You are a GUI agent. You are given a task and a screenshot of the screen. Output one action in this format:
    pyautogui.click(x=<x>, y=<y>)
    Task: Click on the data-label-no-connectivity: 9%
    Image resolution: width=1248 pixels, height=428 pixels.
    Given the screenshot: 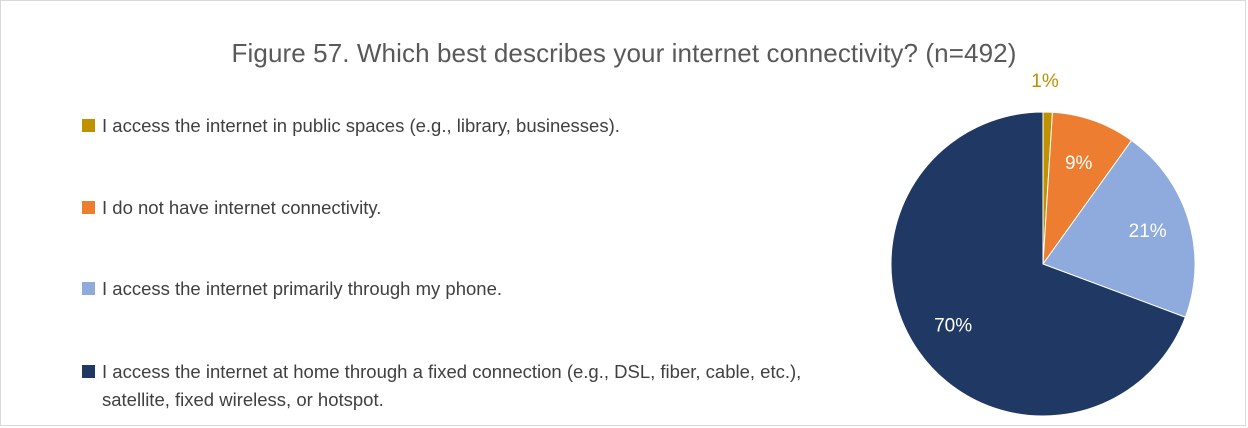 What is the action you would take?
    pyautogui.click(x=1079, y=163)
    